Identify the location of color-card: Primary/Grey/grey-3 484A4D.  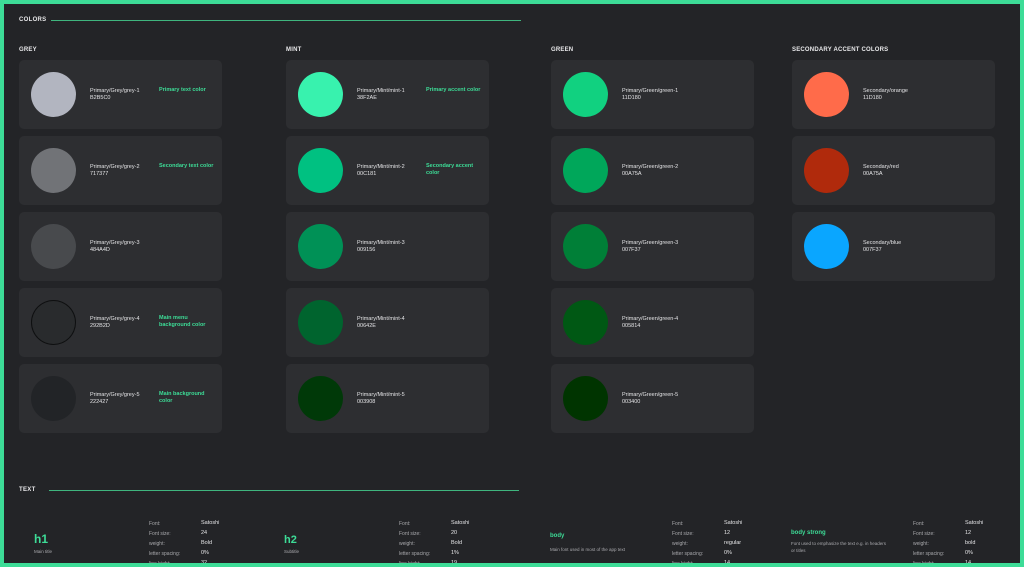
(120, 246).